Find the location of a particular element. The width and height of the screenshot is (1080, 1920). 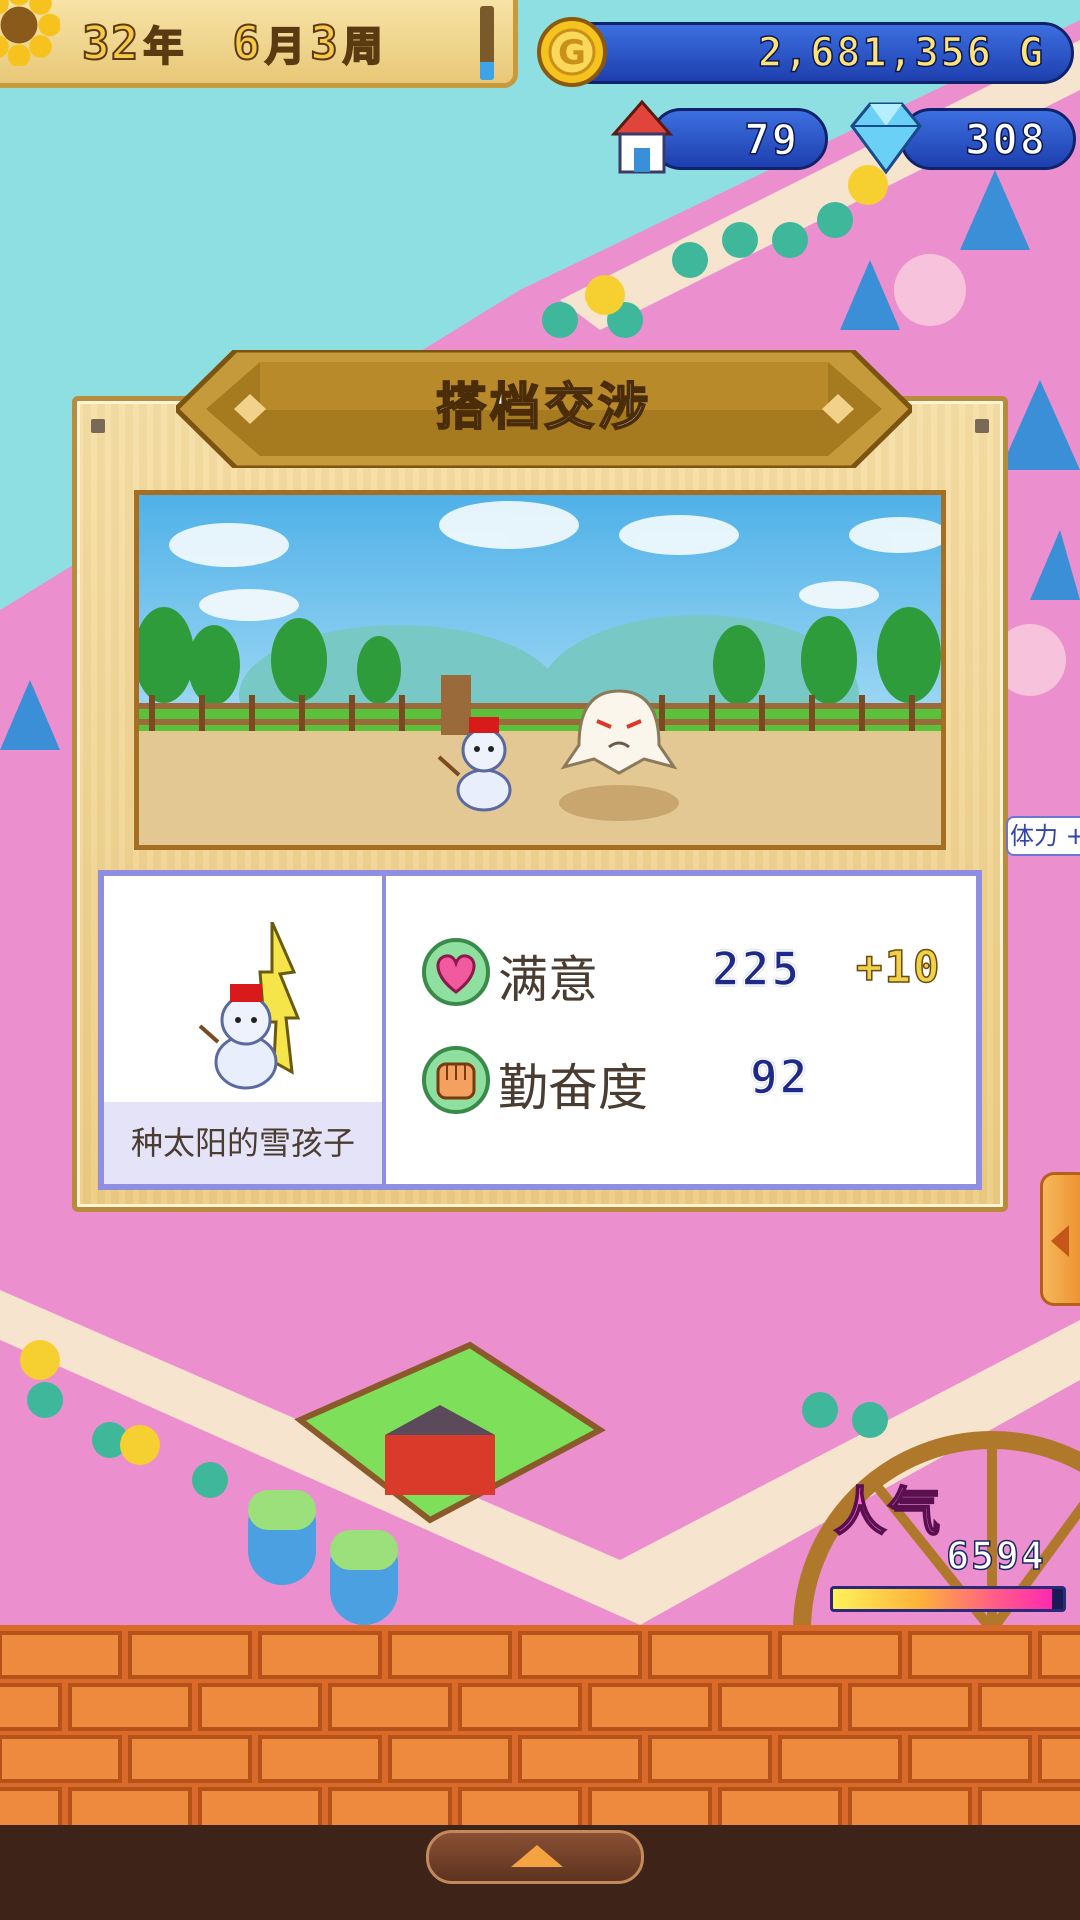

crystal-gem-icon is located at coordinates (886, 138).